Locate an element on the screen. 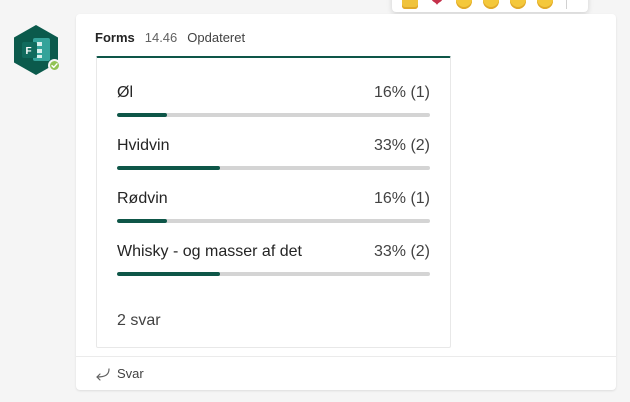 This screenshot has width=630, height=402. option-label: Hvidvin is located at coordinates (143, 145).